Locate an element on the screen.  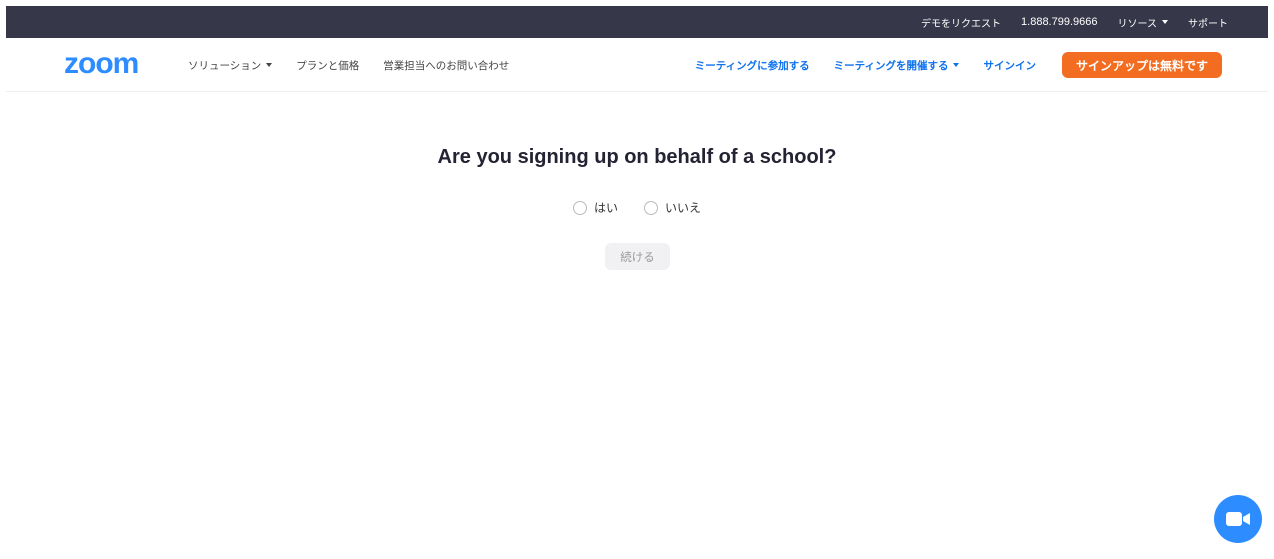
zoom-logo: zoom is located at coordinates (101, 64).